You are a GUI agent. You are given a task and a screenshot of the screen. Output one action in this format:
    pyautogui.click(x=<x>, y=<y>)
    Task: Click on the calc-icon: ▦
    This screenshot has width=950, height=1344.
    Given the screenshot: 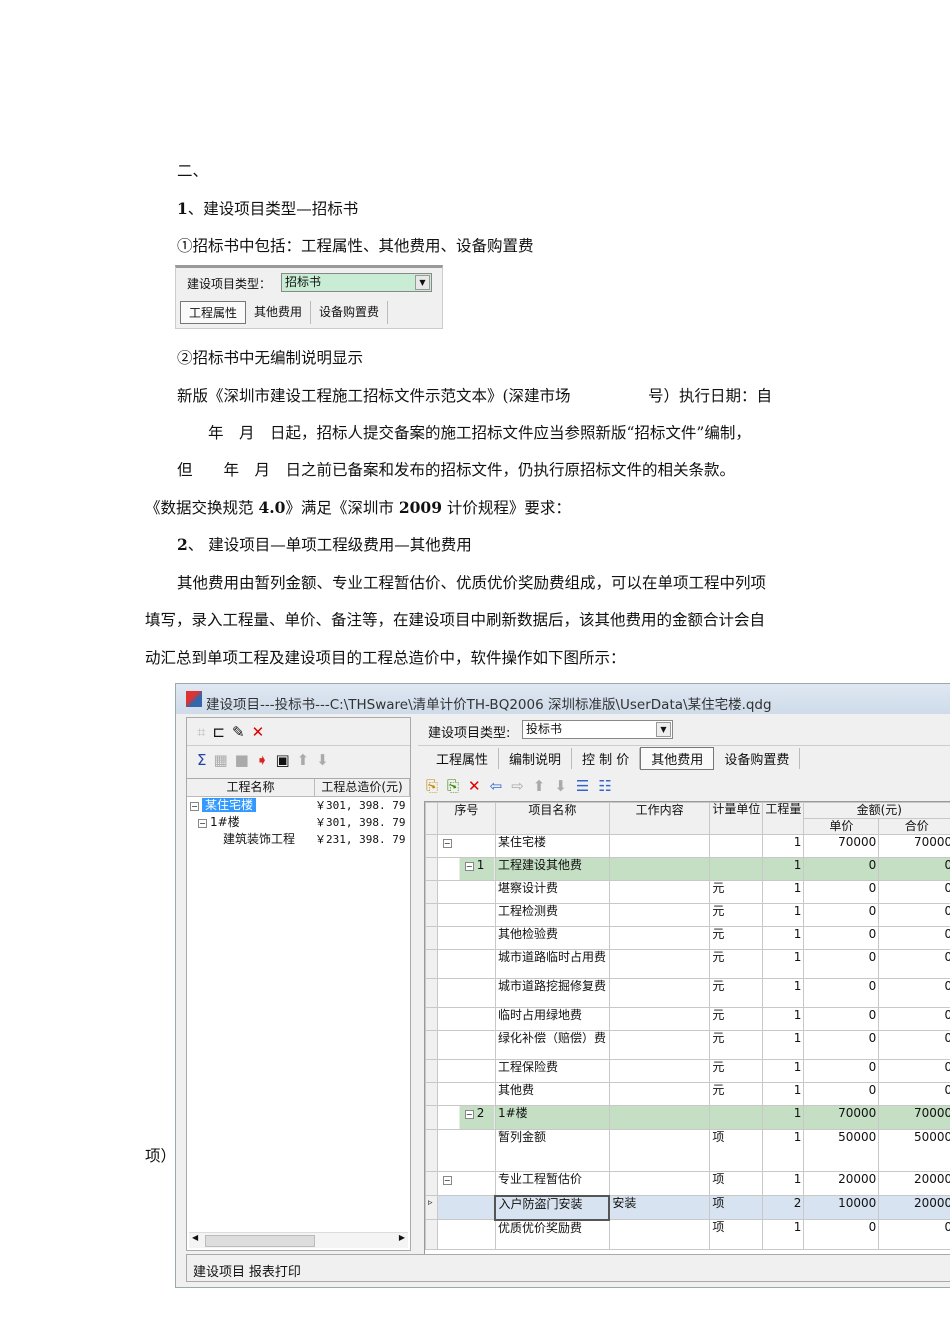 What is the action you would take?
    pyautogui.click(x=220, y=760)
    